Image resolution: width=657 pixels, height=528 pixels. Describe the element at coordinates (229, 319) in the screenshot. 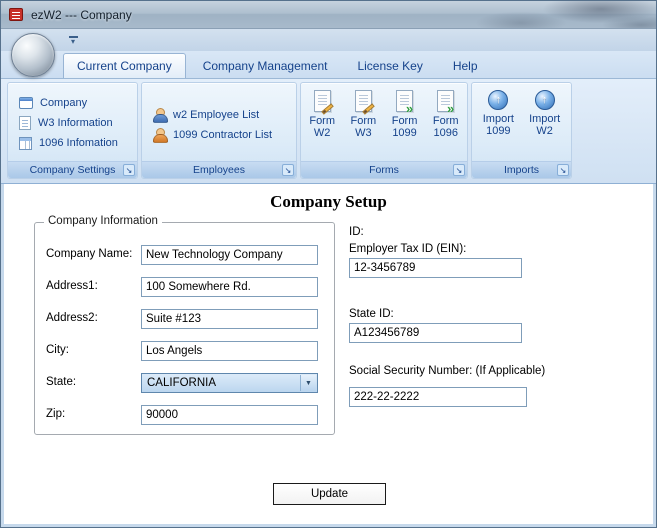

I see `address2-input` at that location.